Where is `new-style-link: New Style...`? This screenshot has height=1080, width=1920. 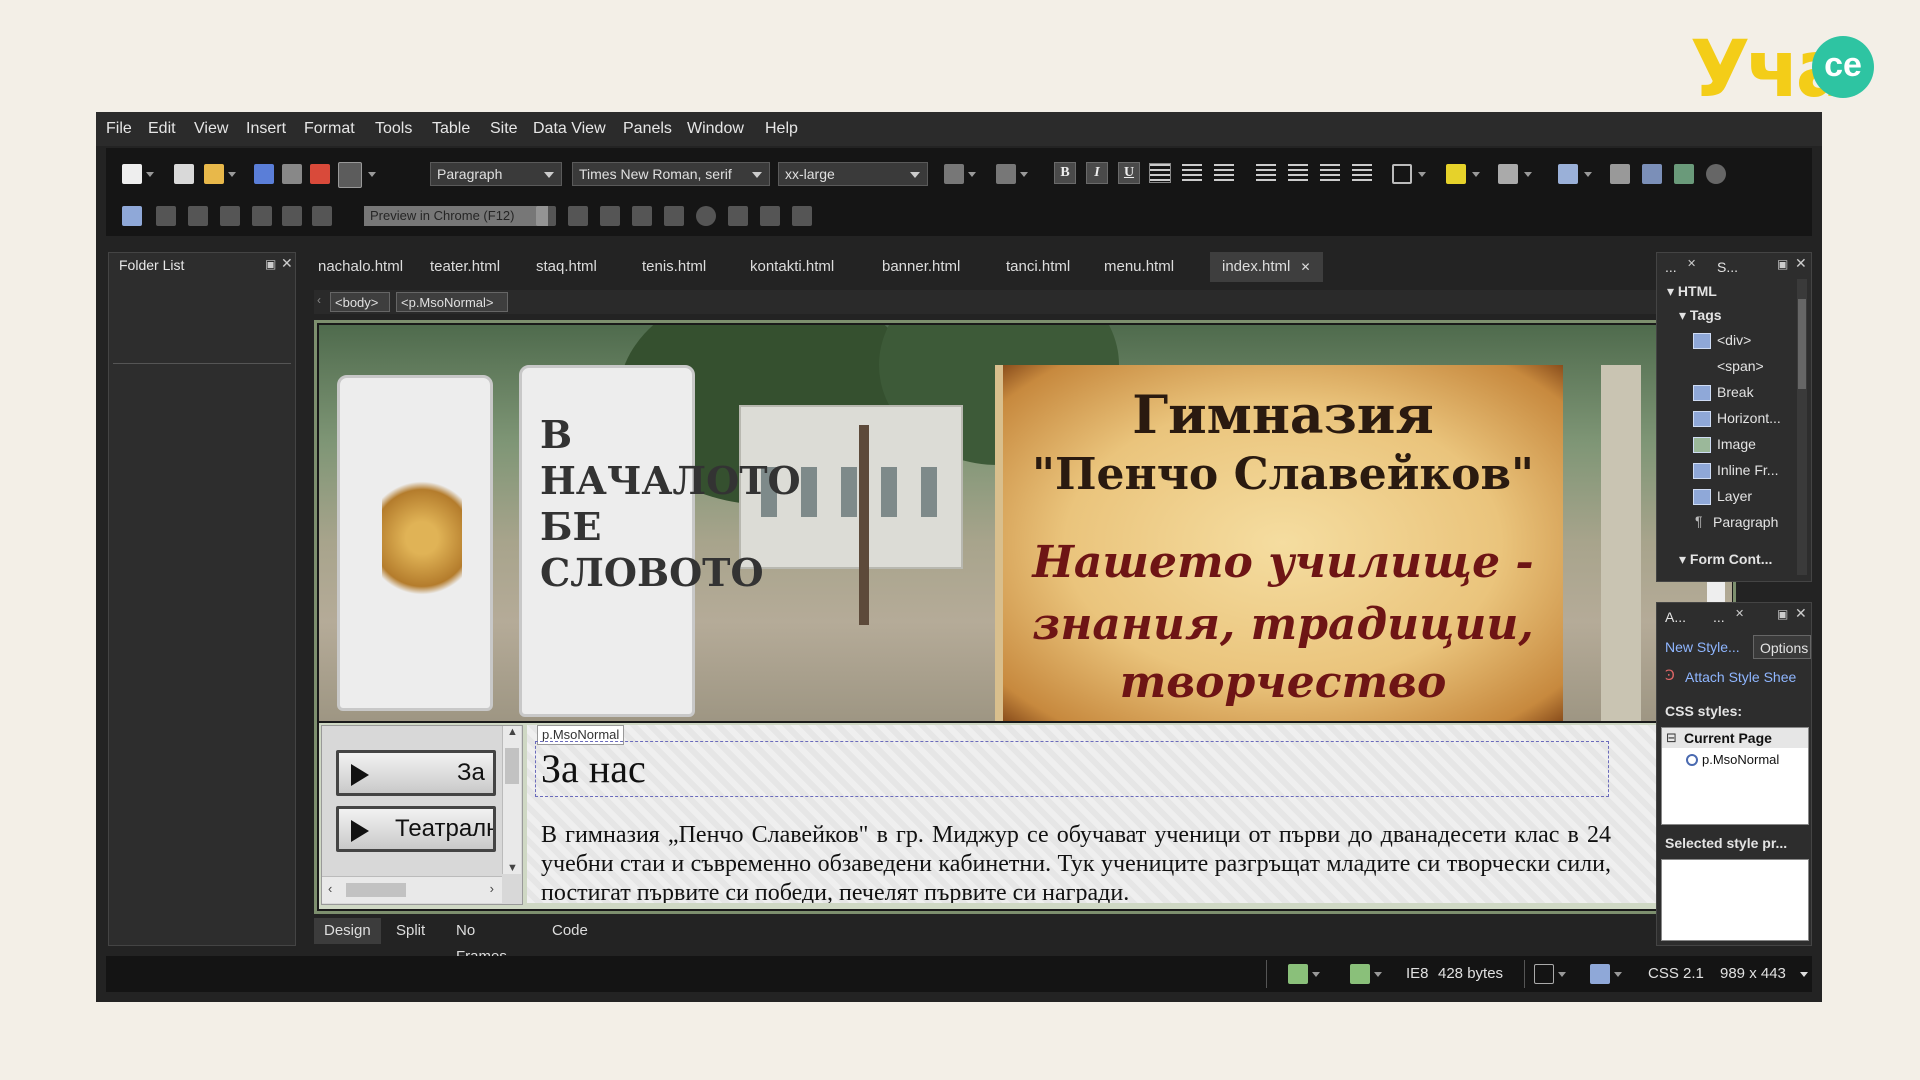
new-style-link: New Style... is located at coordinates (1702, 647).